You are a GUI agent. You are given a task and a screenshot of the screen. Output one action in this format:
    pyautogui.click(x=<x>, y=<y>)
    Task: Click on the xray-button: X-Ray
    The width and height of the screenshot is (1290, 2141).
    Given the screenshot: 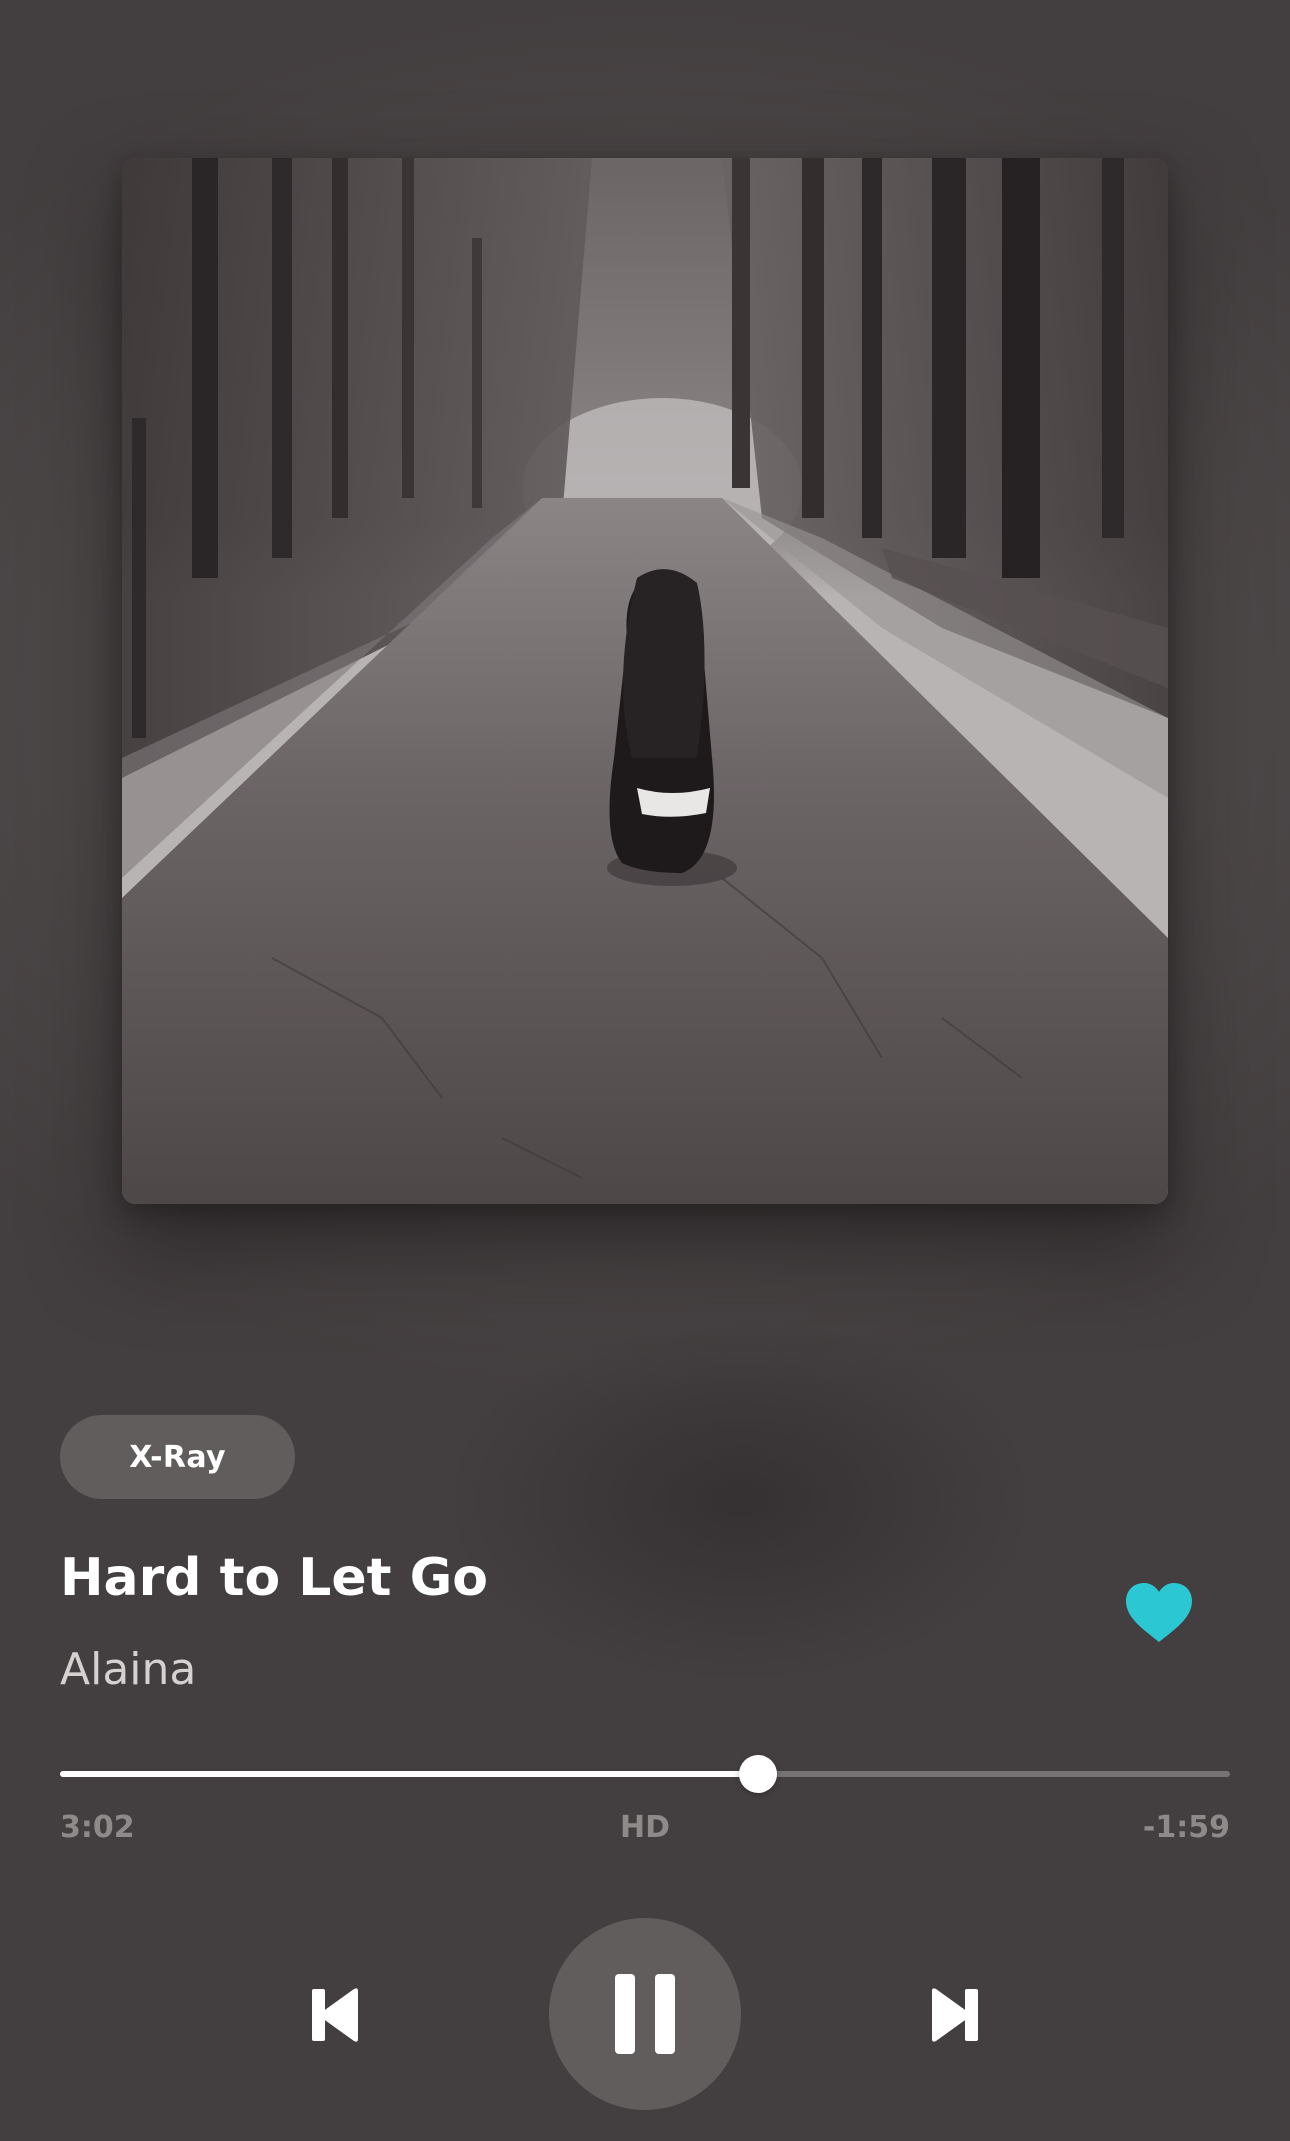 What is the action you would take?
    pyautogui.click(x=177, y=1457)
    